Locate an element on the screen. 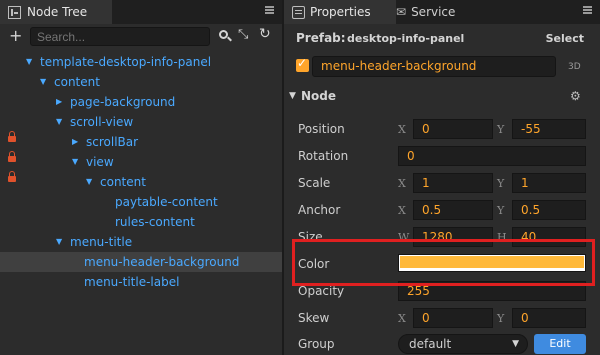  tab-node-tree: Node Tree is located at coordinates (56, 12).